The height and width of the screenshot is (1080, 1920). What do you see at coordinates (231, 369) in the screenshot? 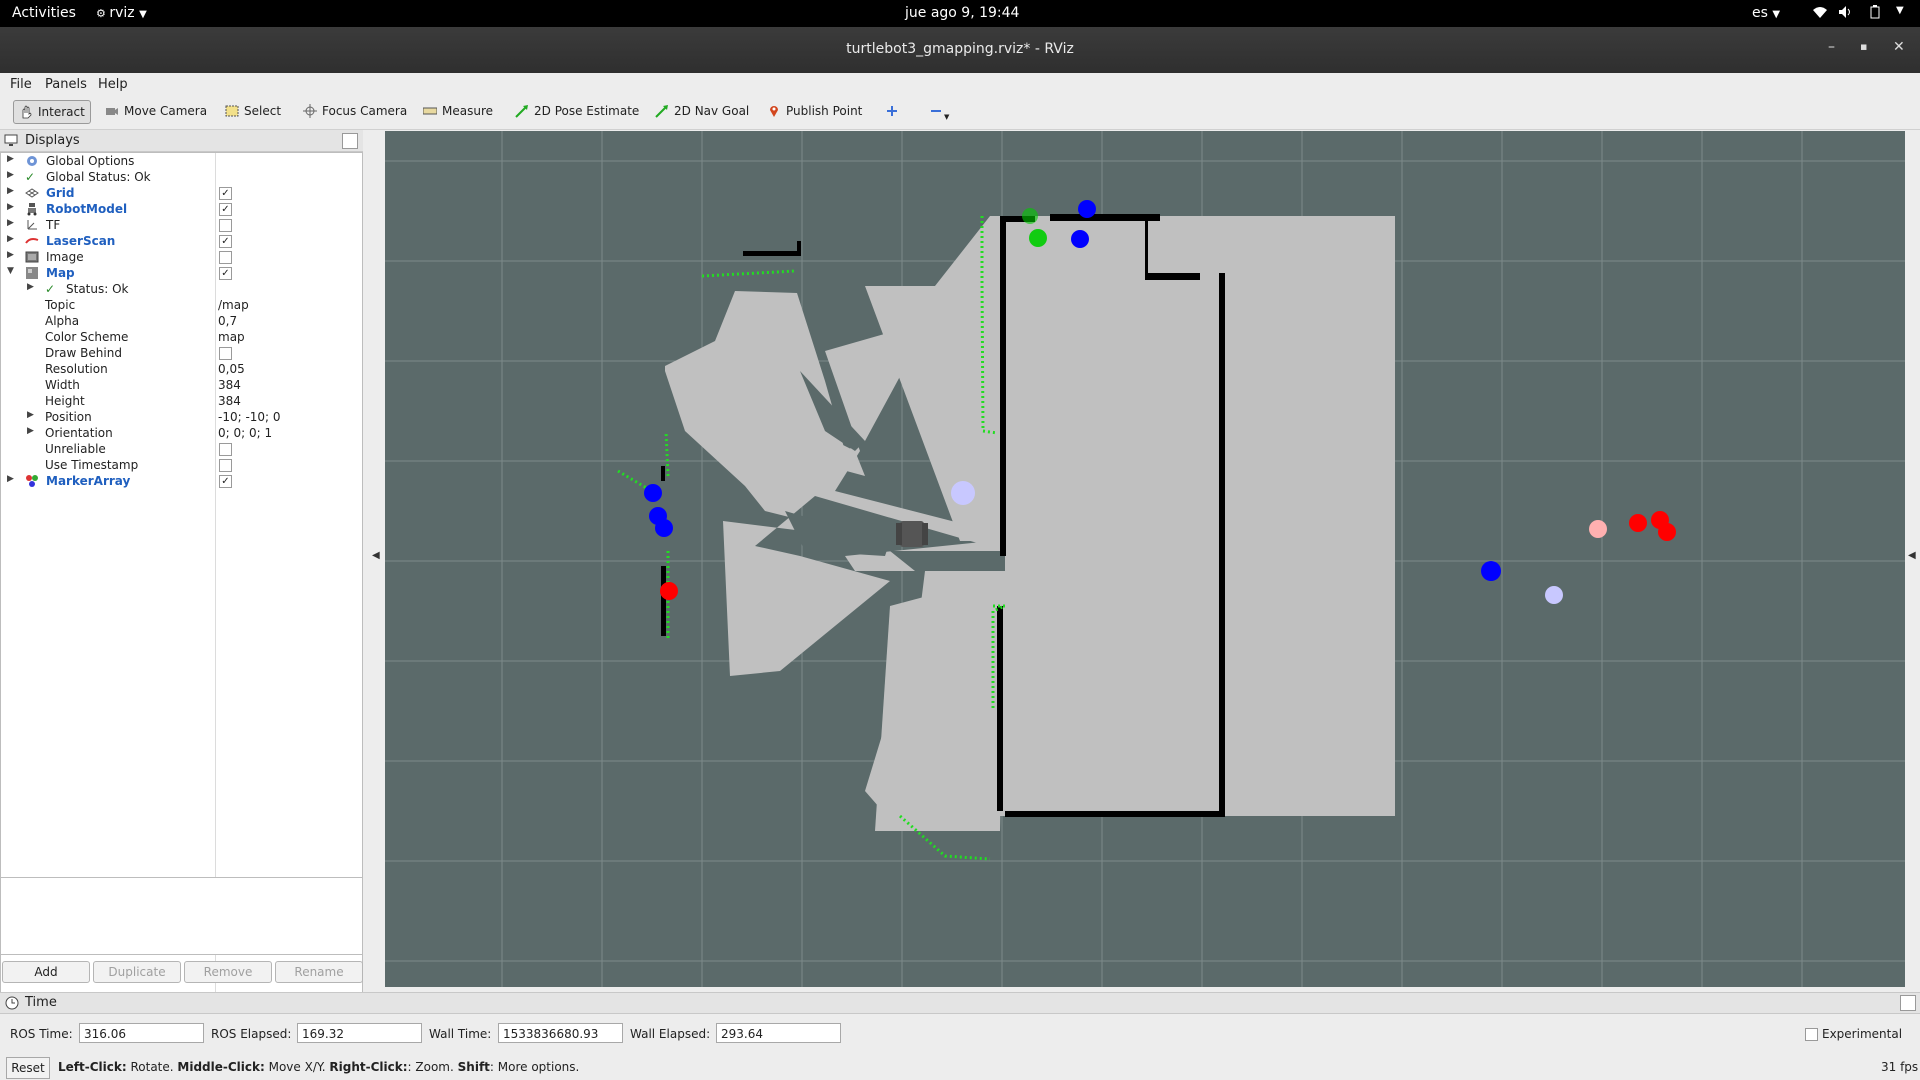
I see `property-value: 0,05` at bounding box center [231, 369].